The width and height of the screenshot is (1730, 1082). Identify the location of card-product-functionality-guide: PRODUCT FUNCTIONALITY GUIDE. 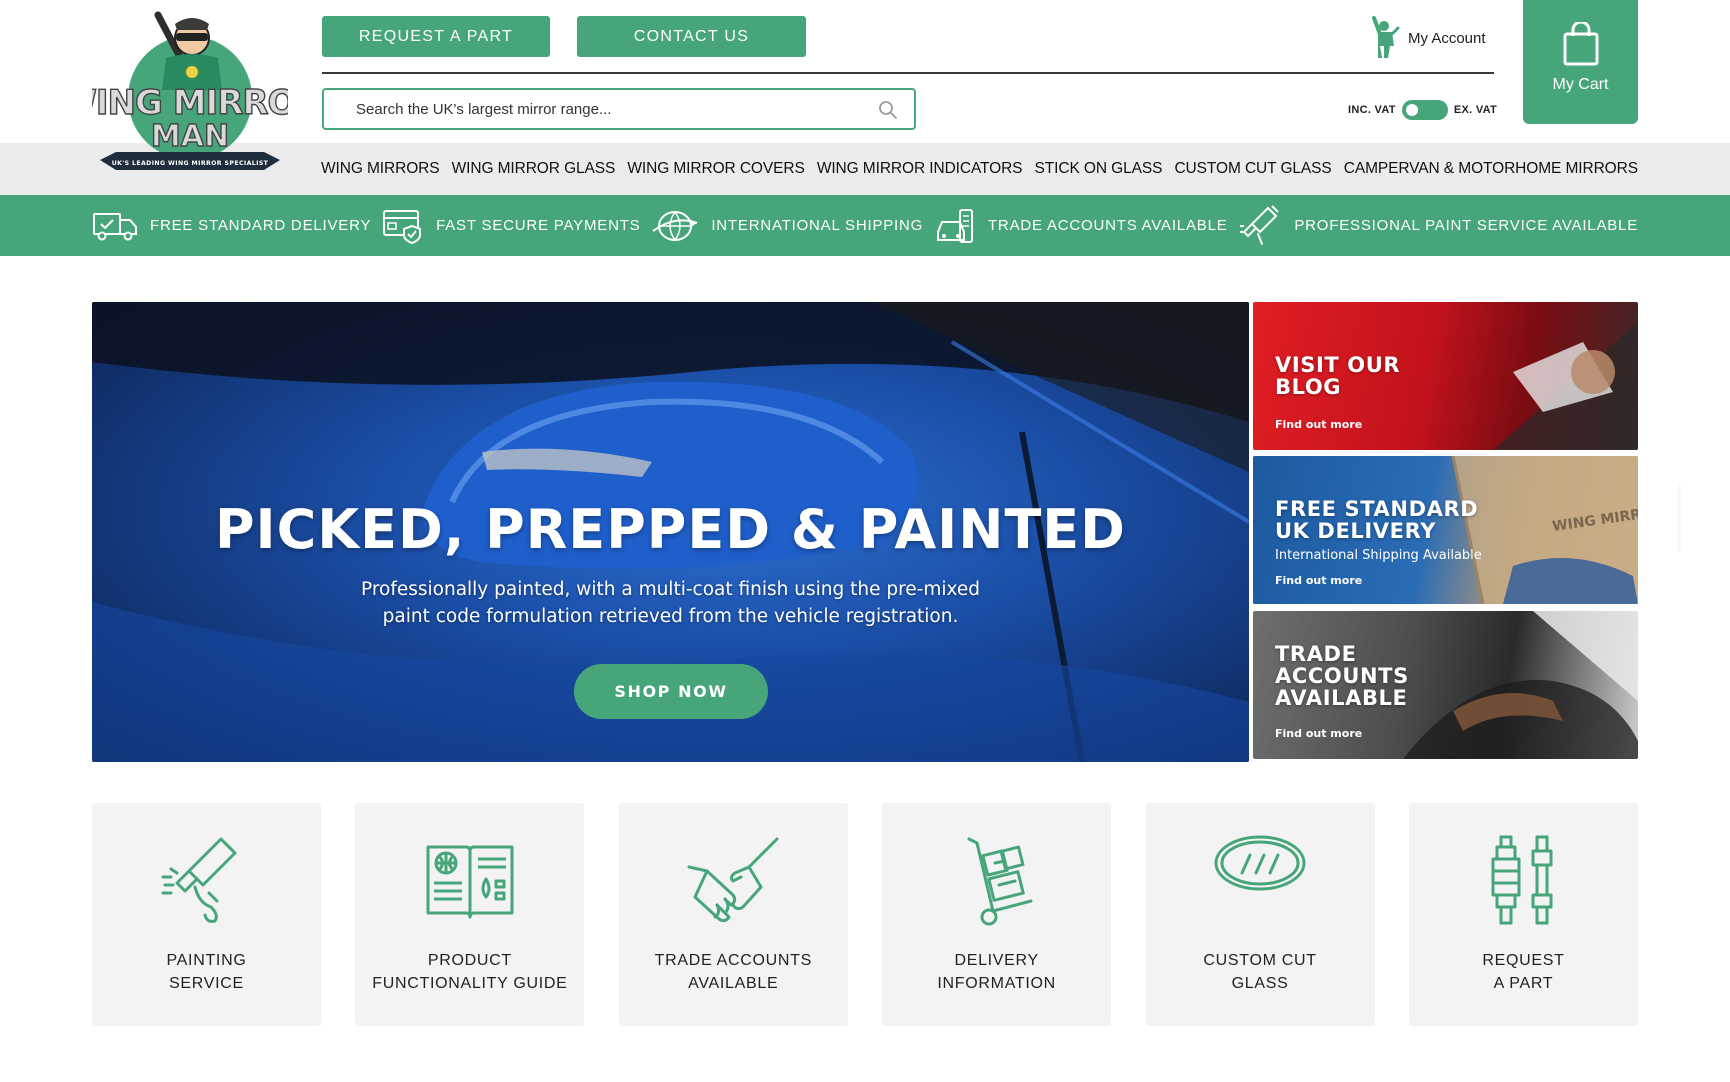
(470, 914).